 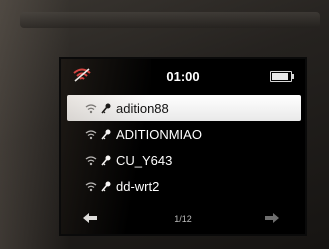 I want to click on device-top-edge, so click(x=170, y=20).